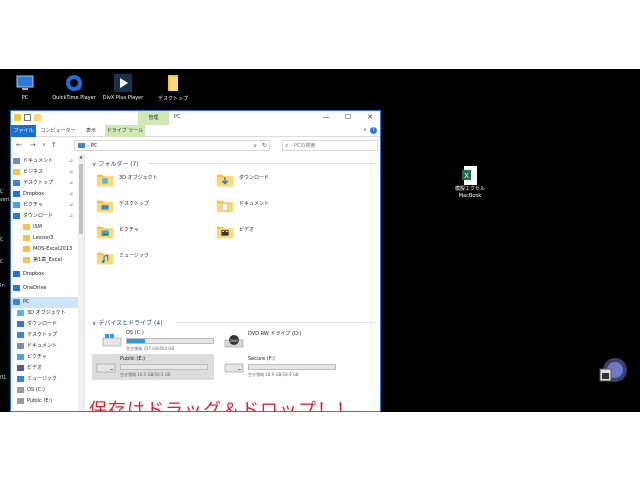 Image resolution: width=640 pixels, height=480 pixels. Describe the element at coordinates (264, 146) in the screenshot. I see `refresh-icon: ↻` at that location.